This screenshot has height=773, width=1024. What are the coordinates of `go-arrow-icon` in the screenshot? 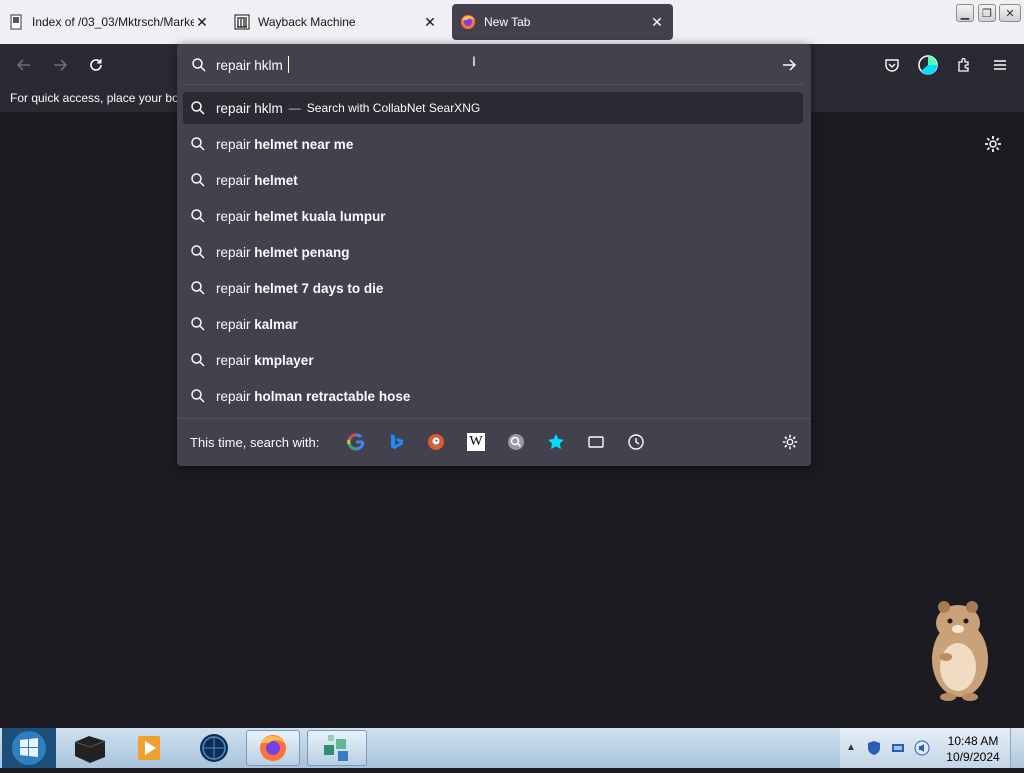 It's located at (789, 65).